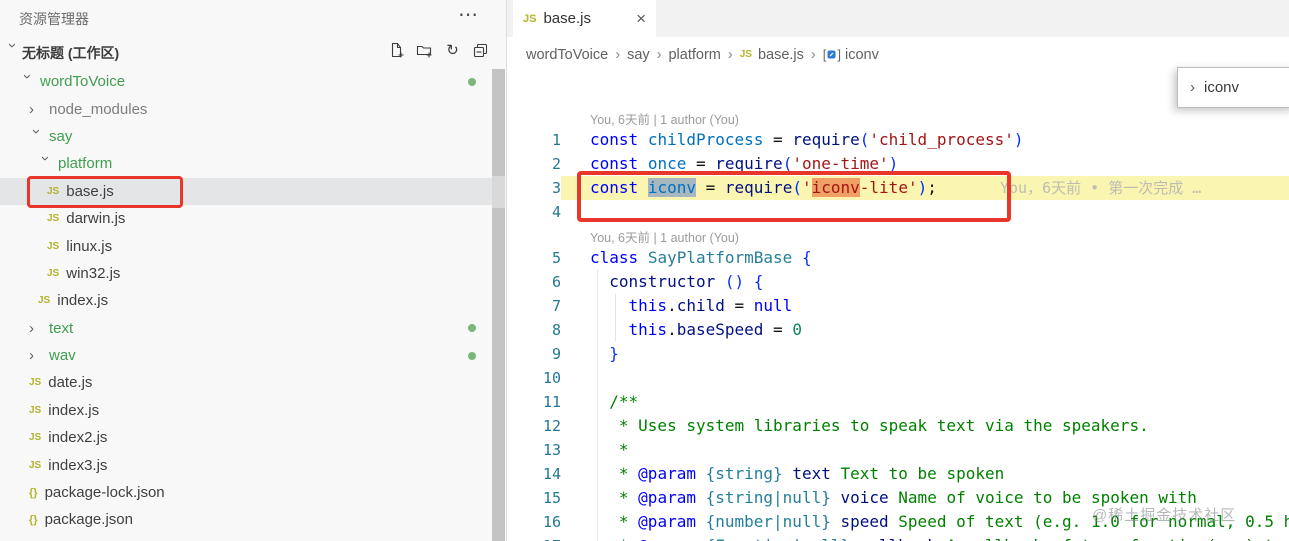 This screenshot has width=1289, height=541. I want to click on tree-item-say: › say, so click(246, 136).